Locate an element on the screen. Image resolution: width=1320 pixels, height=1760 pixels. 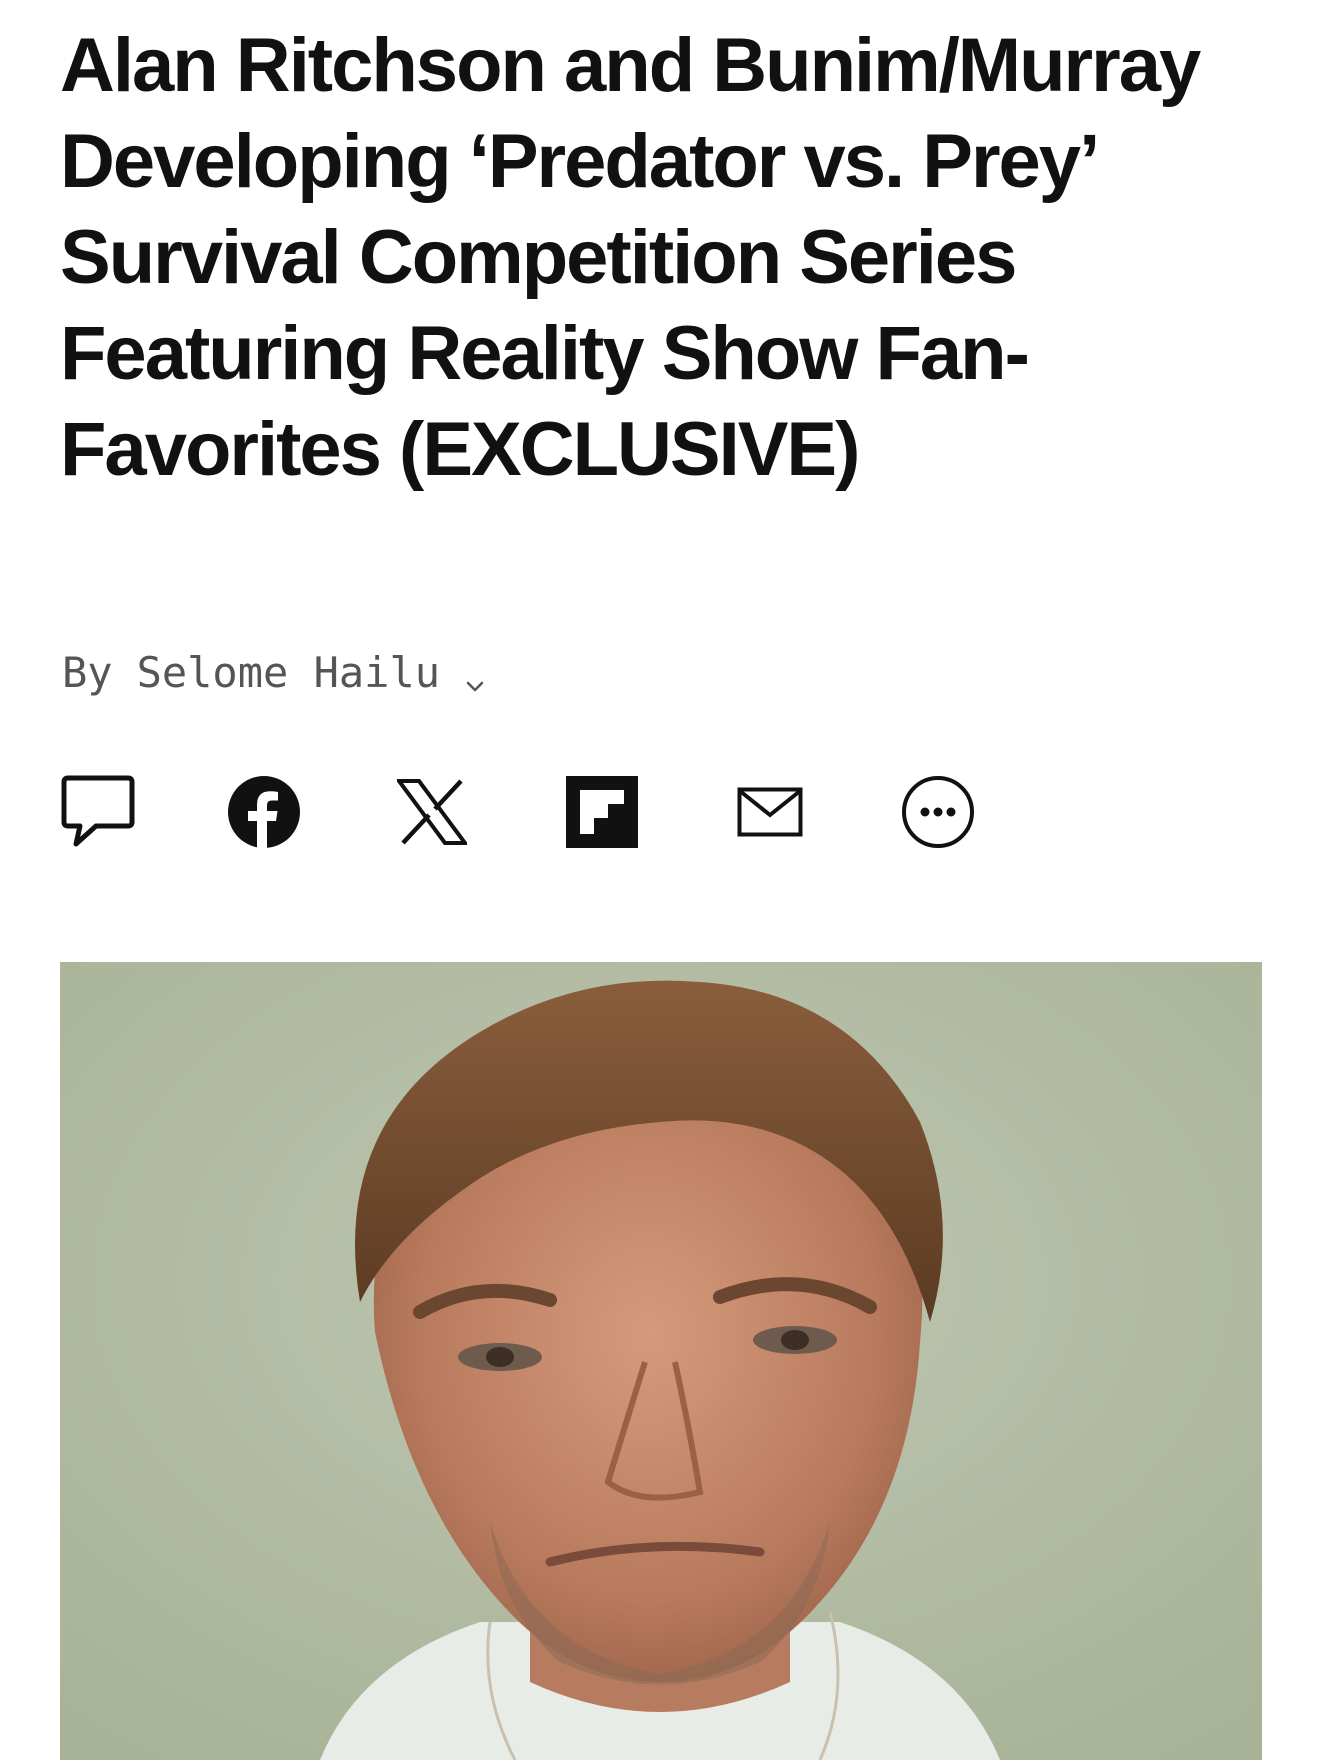
comment-icon is located at coordinates (98, 814).